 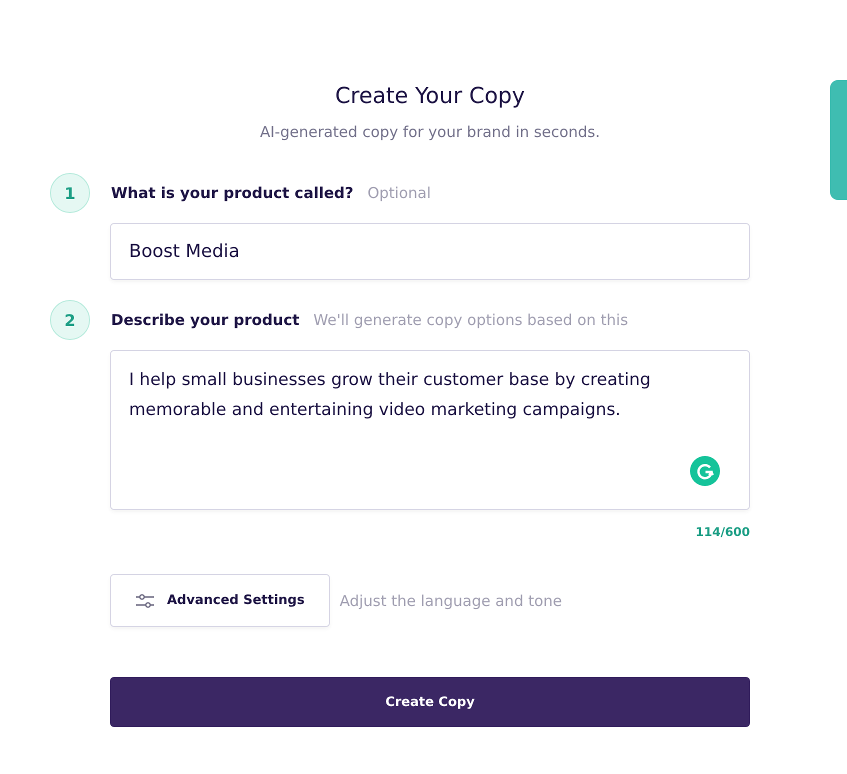 I want to click on field-label: What is your product called?, so click(x=232, y=193).